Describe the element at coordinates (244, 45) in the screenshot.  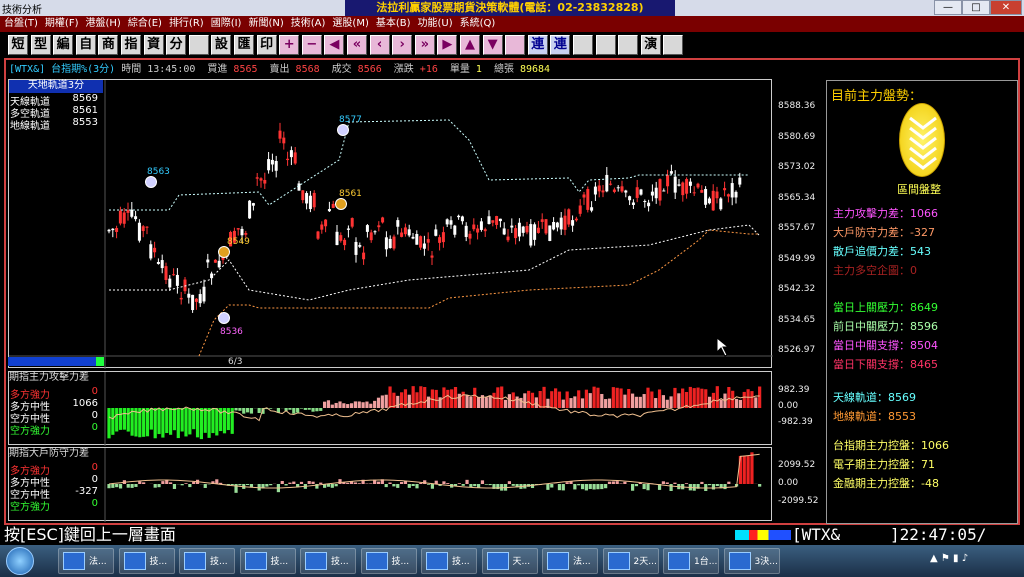
I see `toolbar-button-10: 匯` at that location.